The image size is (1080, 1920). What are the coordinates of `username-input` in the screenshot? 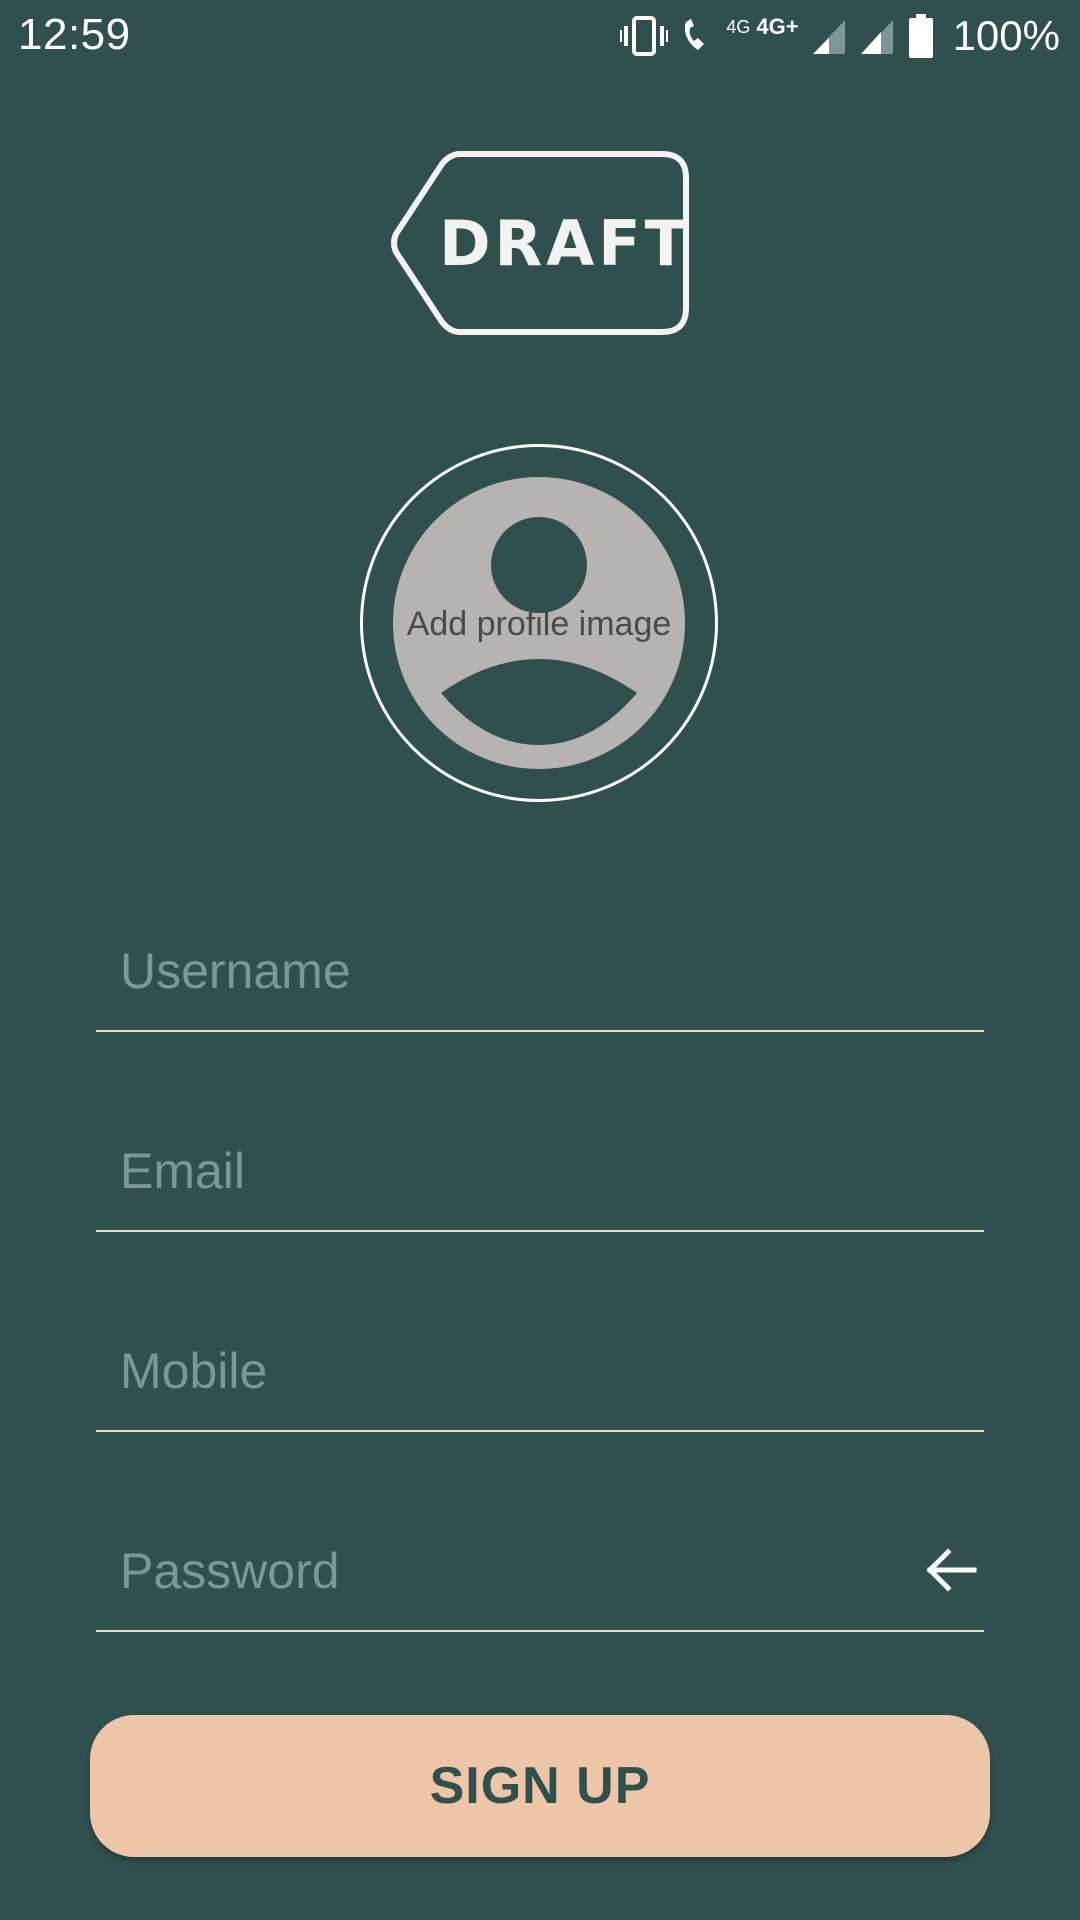 It's located at (510, 971).